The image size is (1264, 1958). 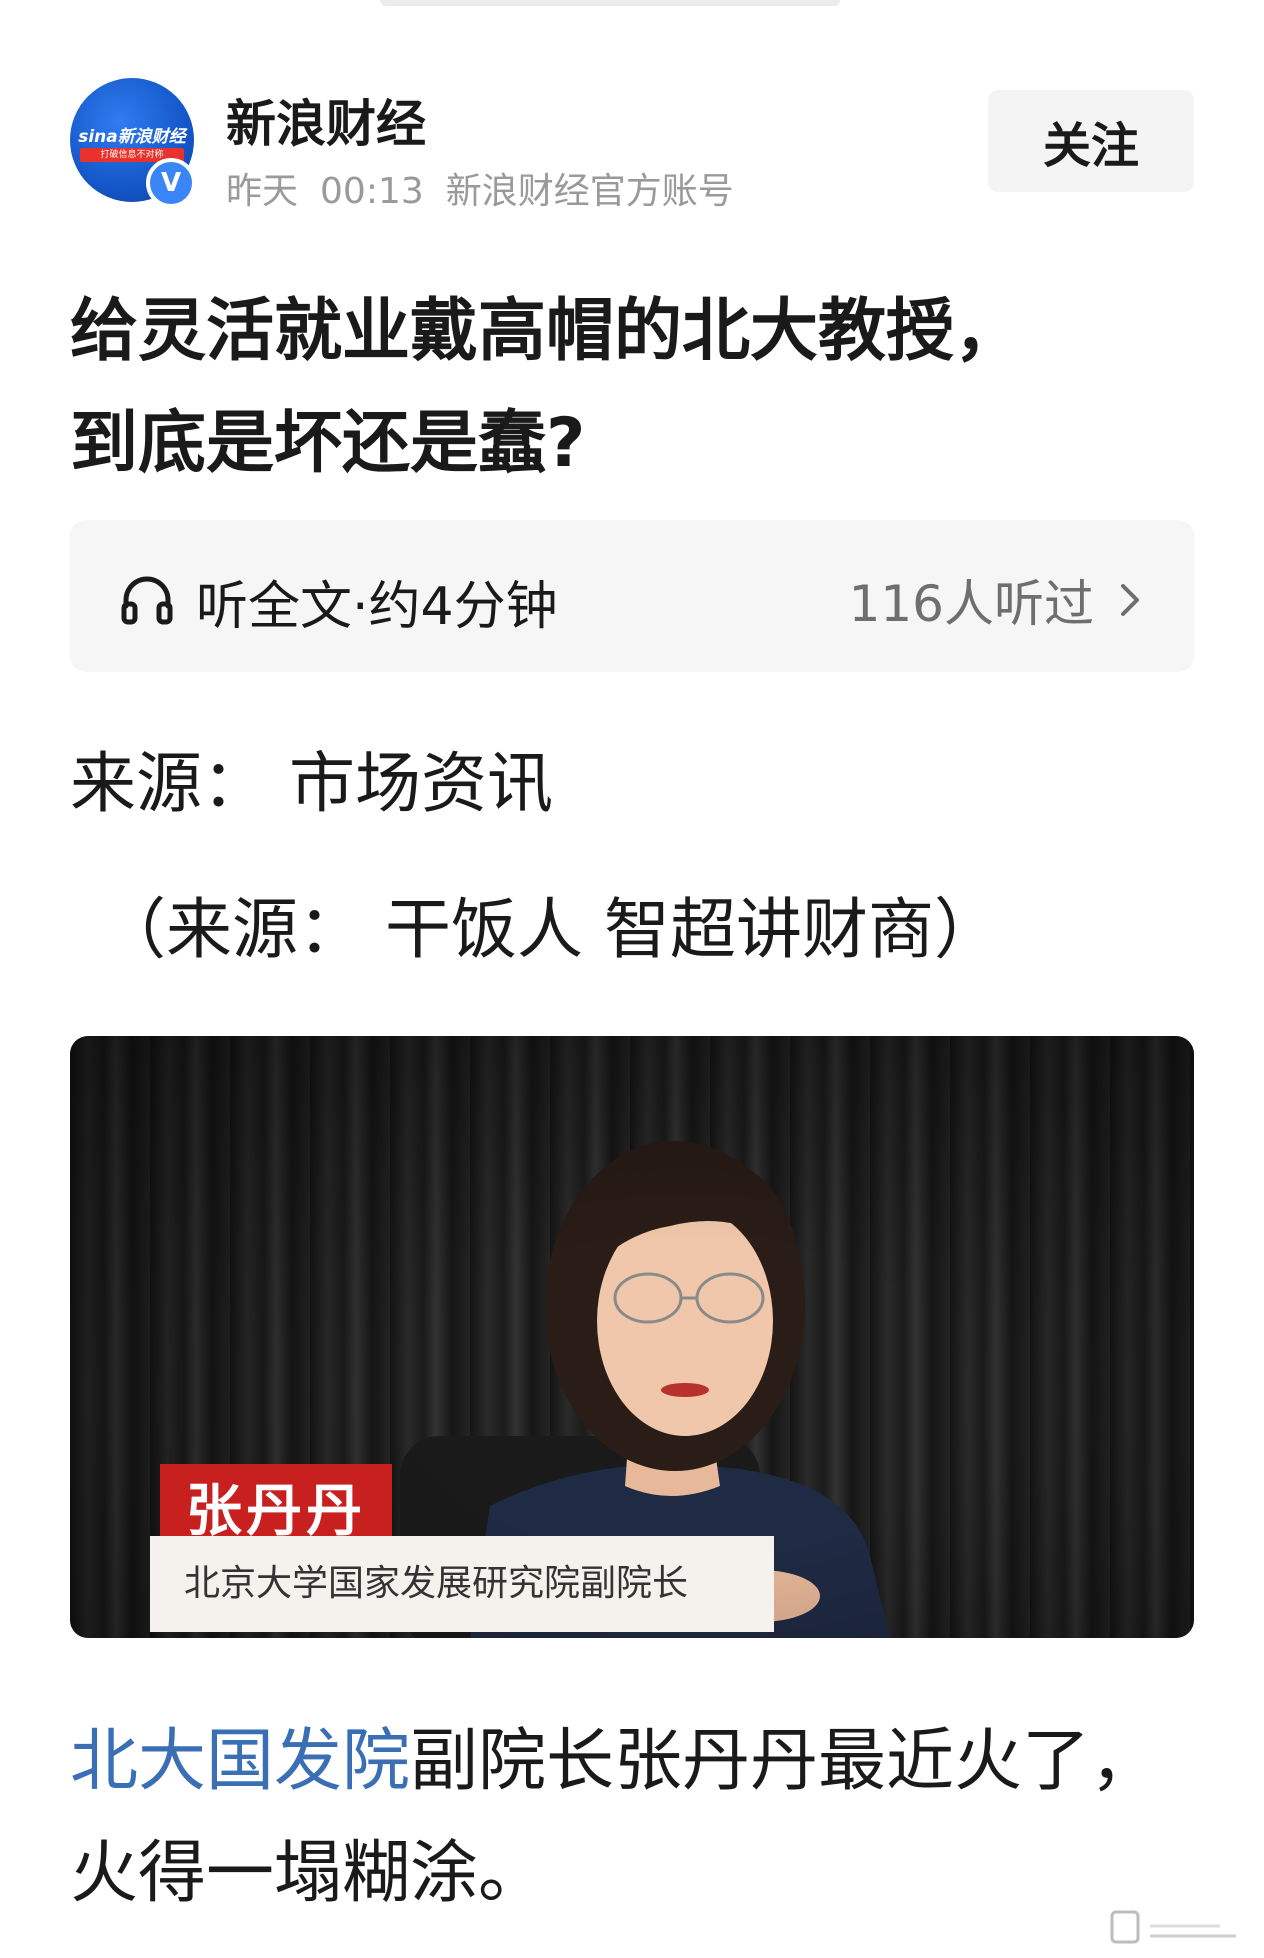 I want to click on source-line: 来源： 市场资讯, so click(x=311, y=783).